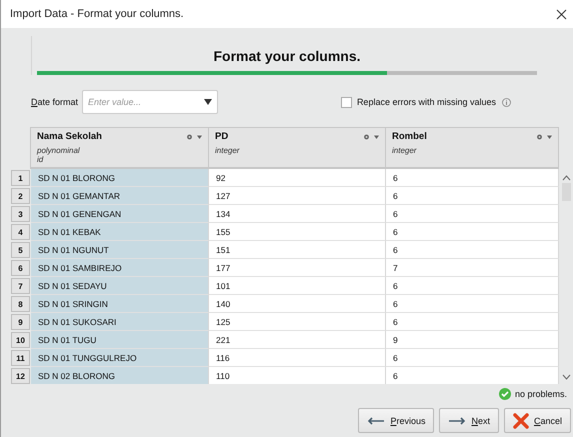  What do you see at coordinates (297, 178) in the screenshot?
I see `table-cell: 92` at bounding box center [297, 178].